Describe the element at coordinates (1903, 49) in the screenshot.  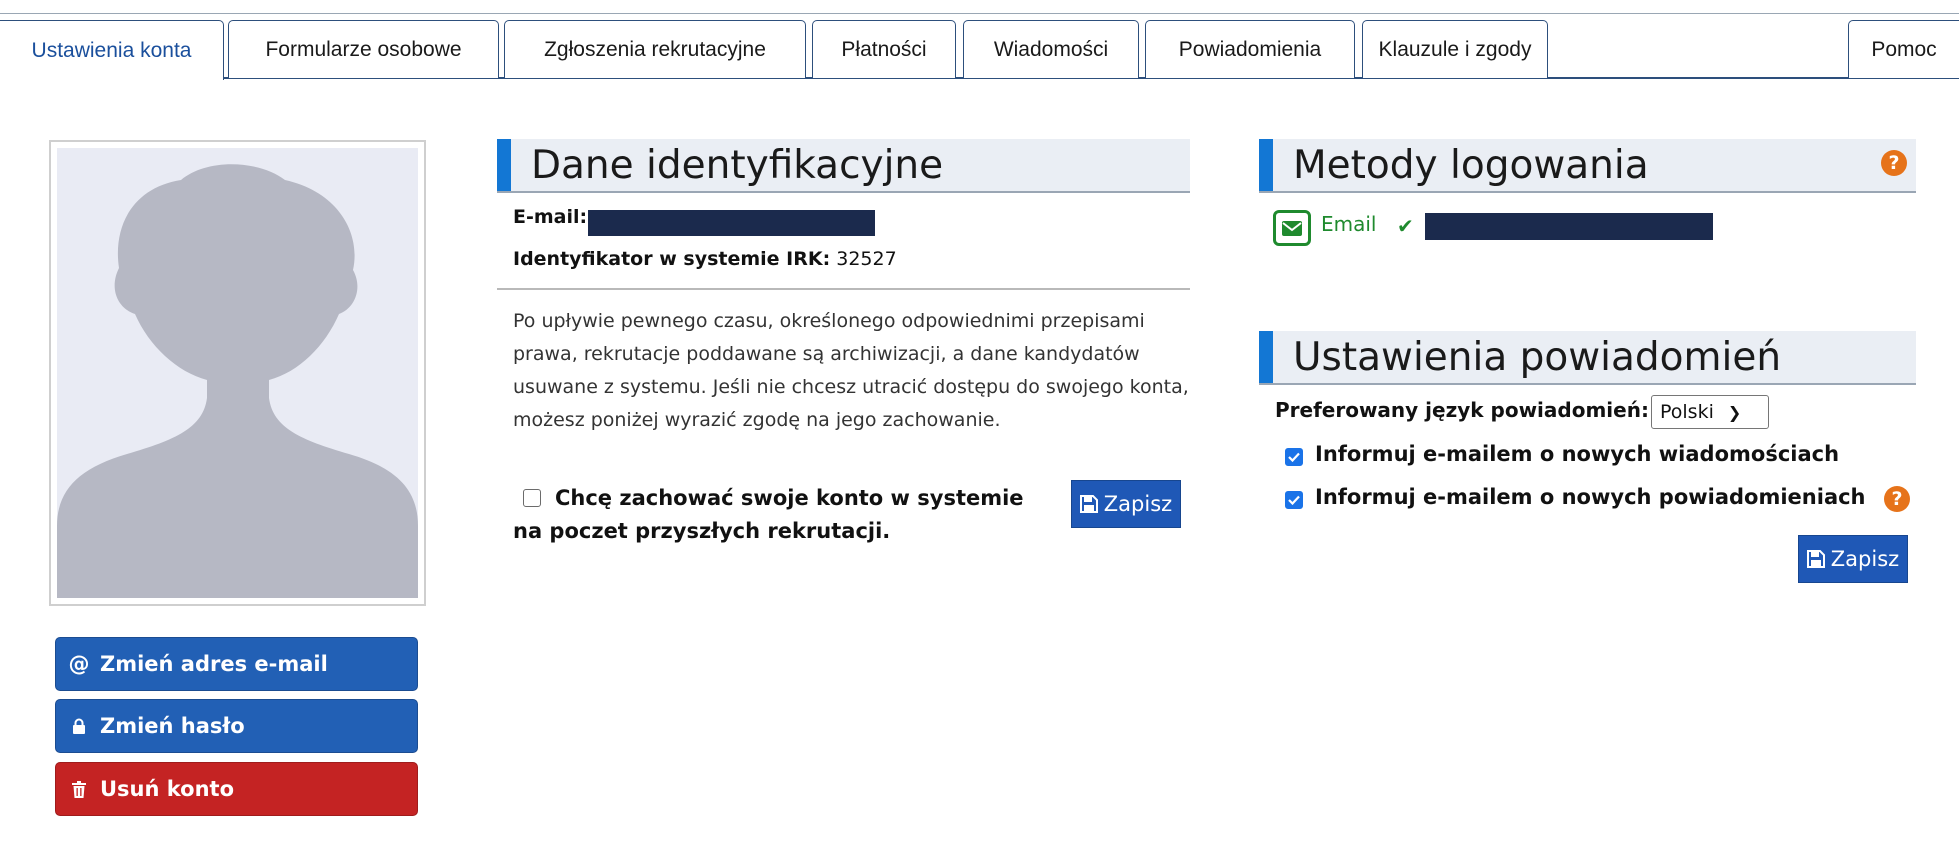
I see `tab-help: Pomoc` at that location.